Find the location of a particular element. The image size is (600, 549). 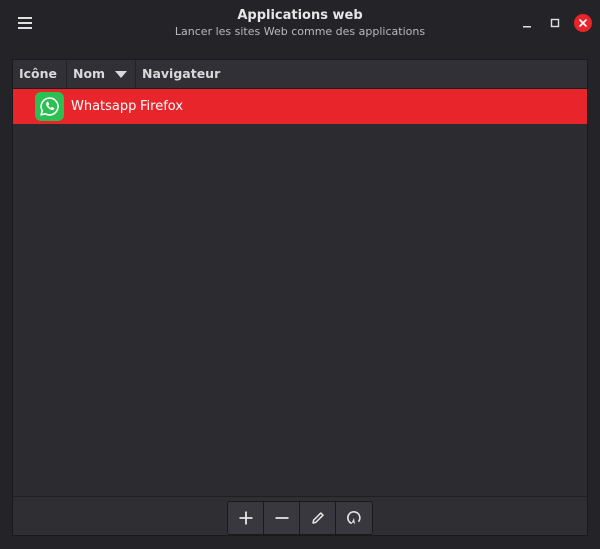

close-button is located at coordinates (583, 23).